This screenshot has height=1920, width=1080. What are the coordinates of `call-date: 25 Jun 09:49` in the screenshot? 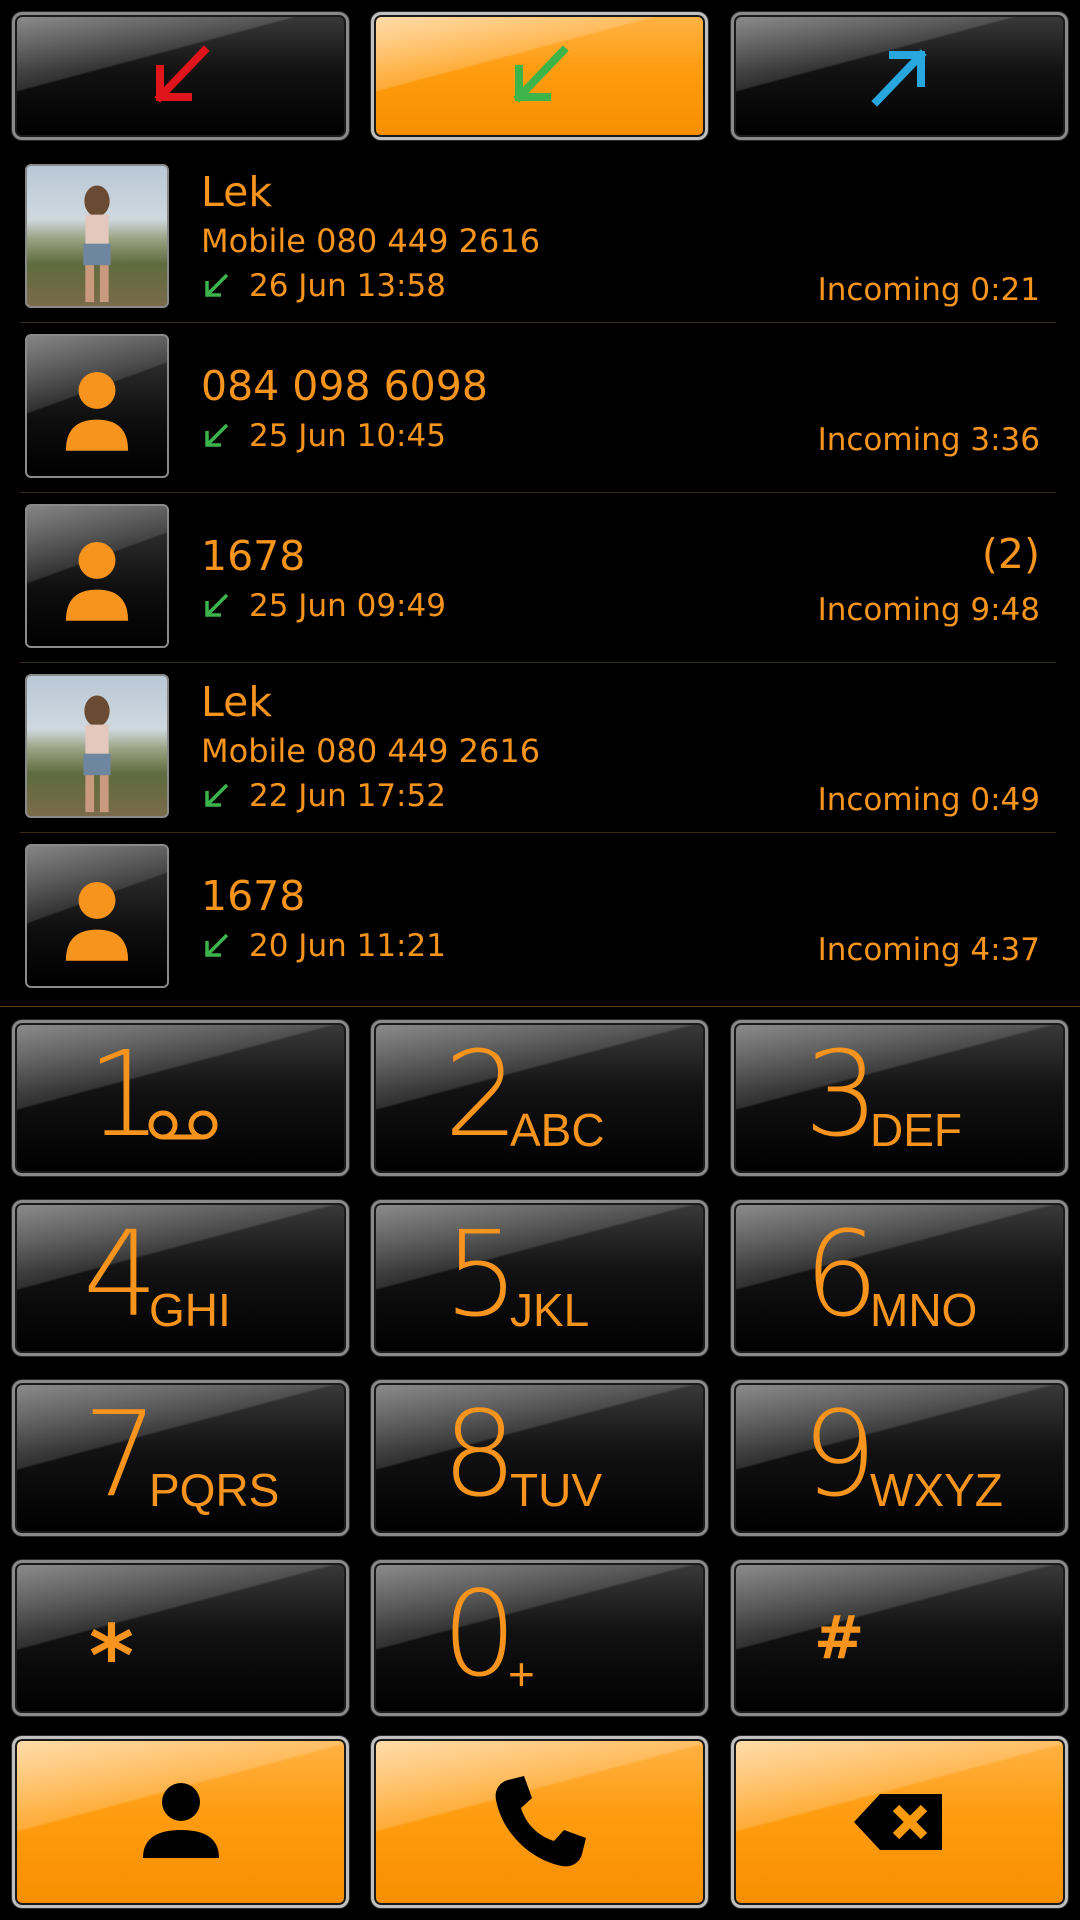 It's located at (347, 606).